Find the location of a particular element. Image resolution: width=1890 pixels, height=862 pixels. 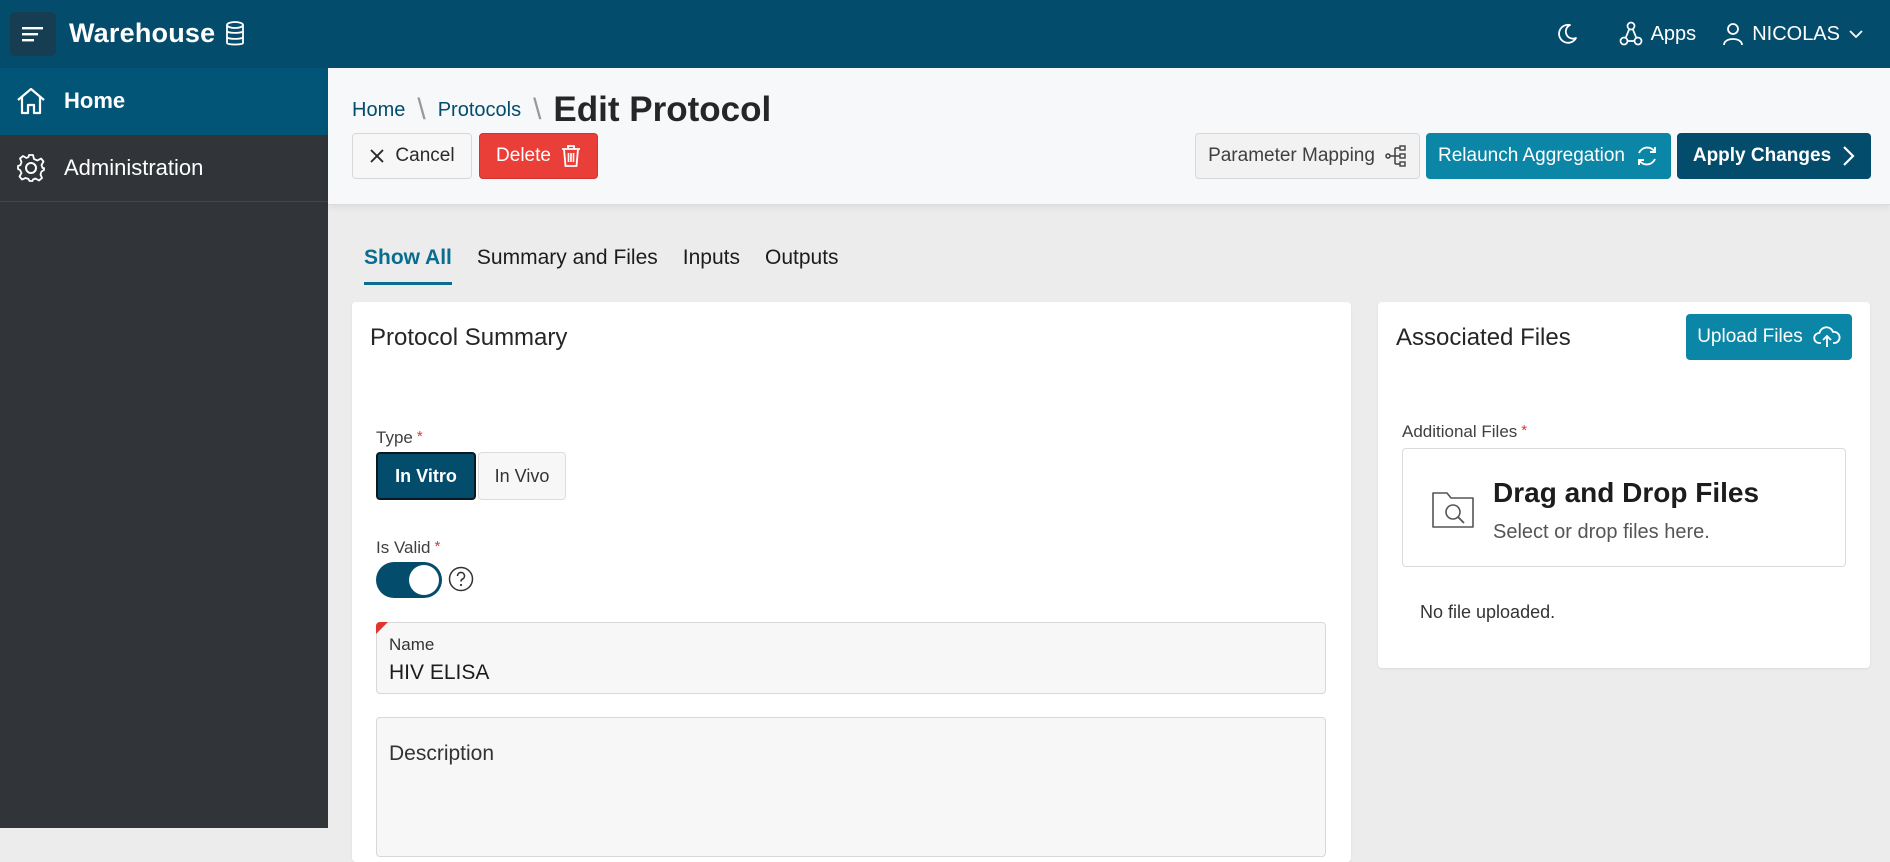

type-option-in-vivo: In Vivo is located at coordinates (522, 476).